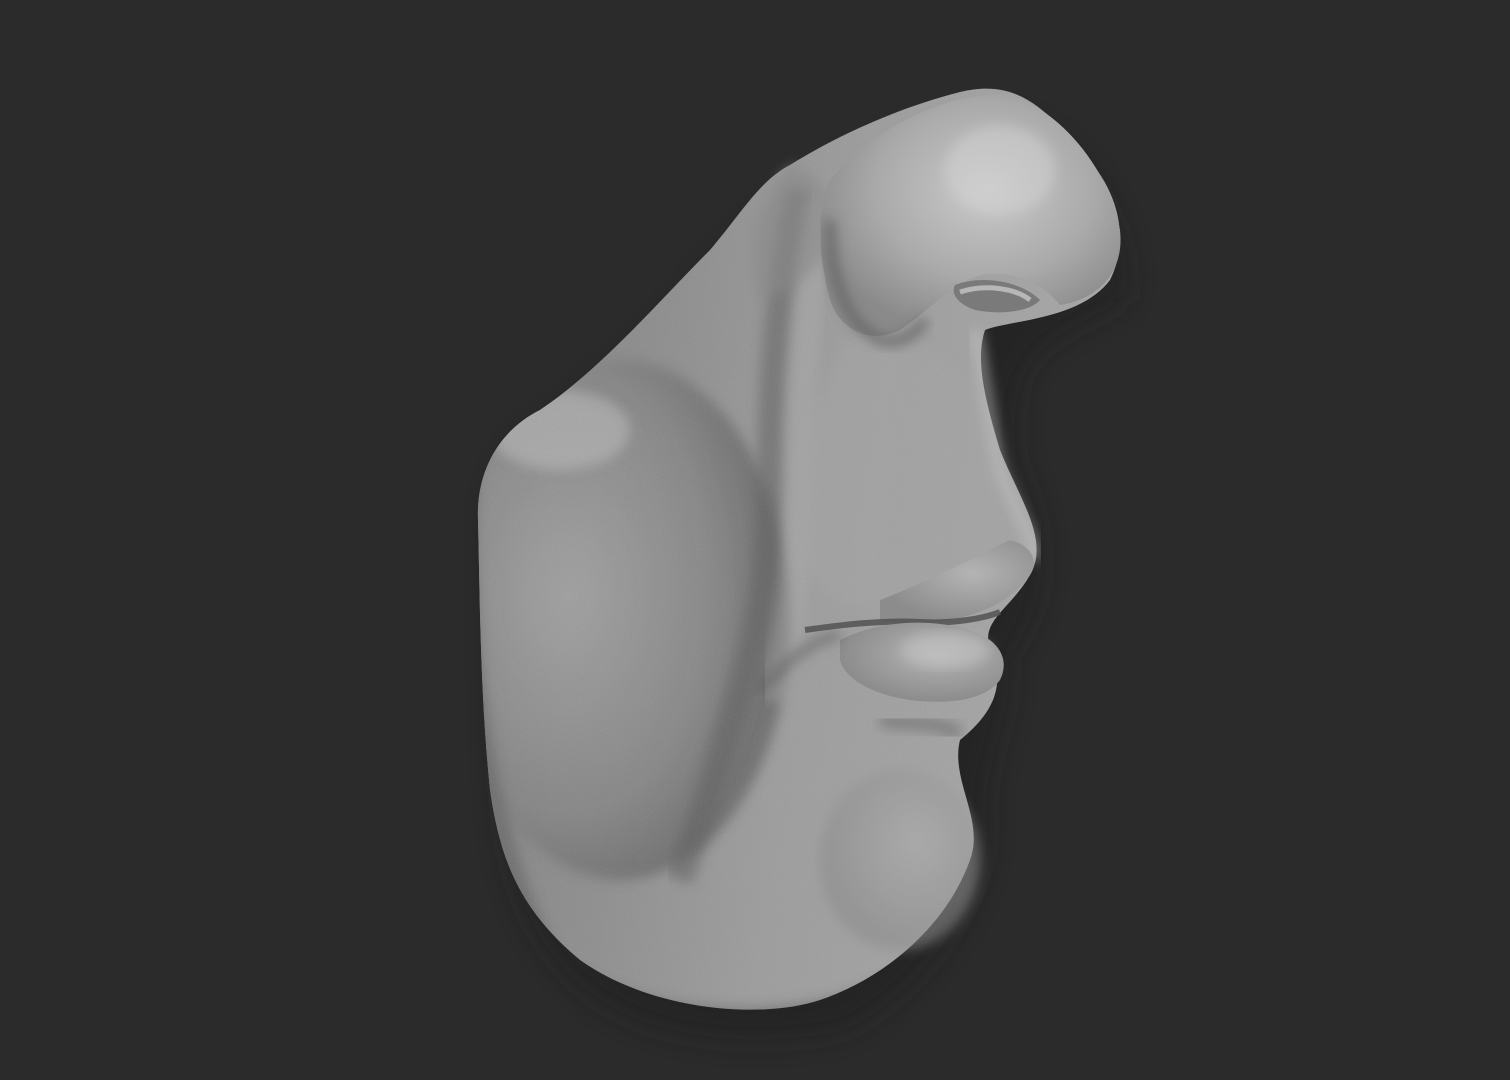  Describe the element at coordinates (900, 860) in the screenshot. I see `chin` at that location.